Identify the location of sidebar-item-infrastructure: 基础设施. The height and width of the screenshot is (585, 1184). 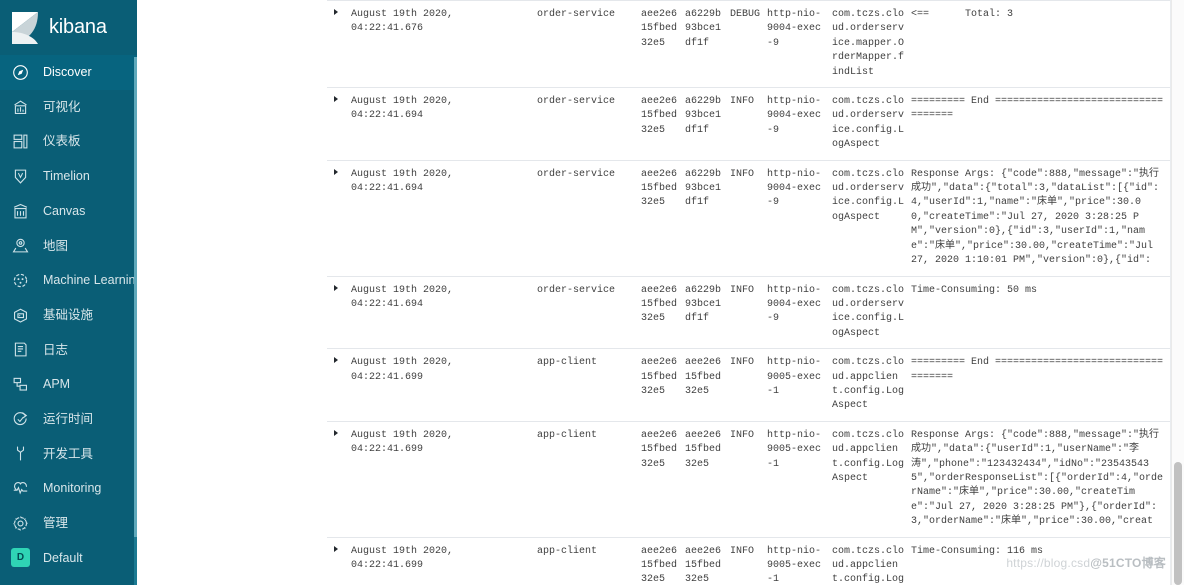
(68, 315).